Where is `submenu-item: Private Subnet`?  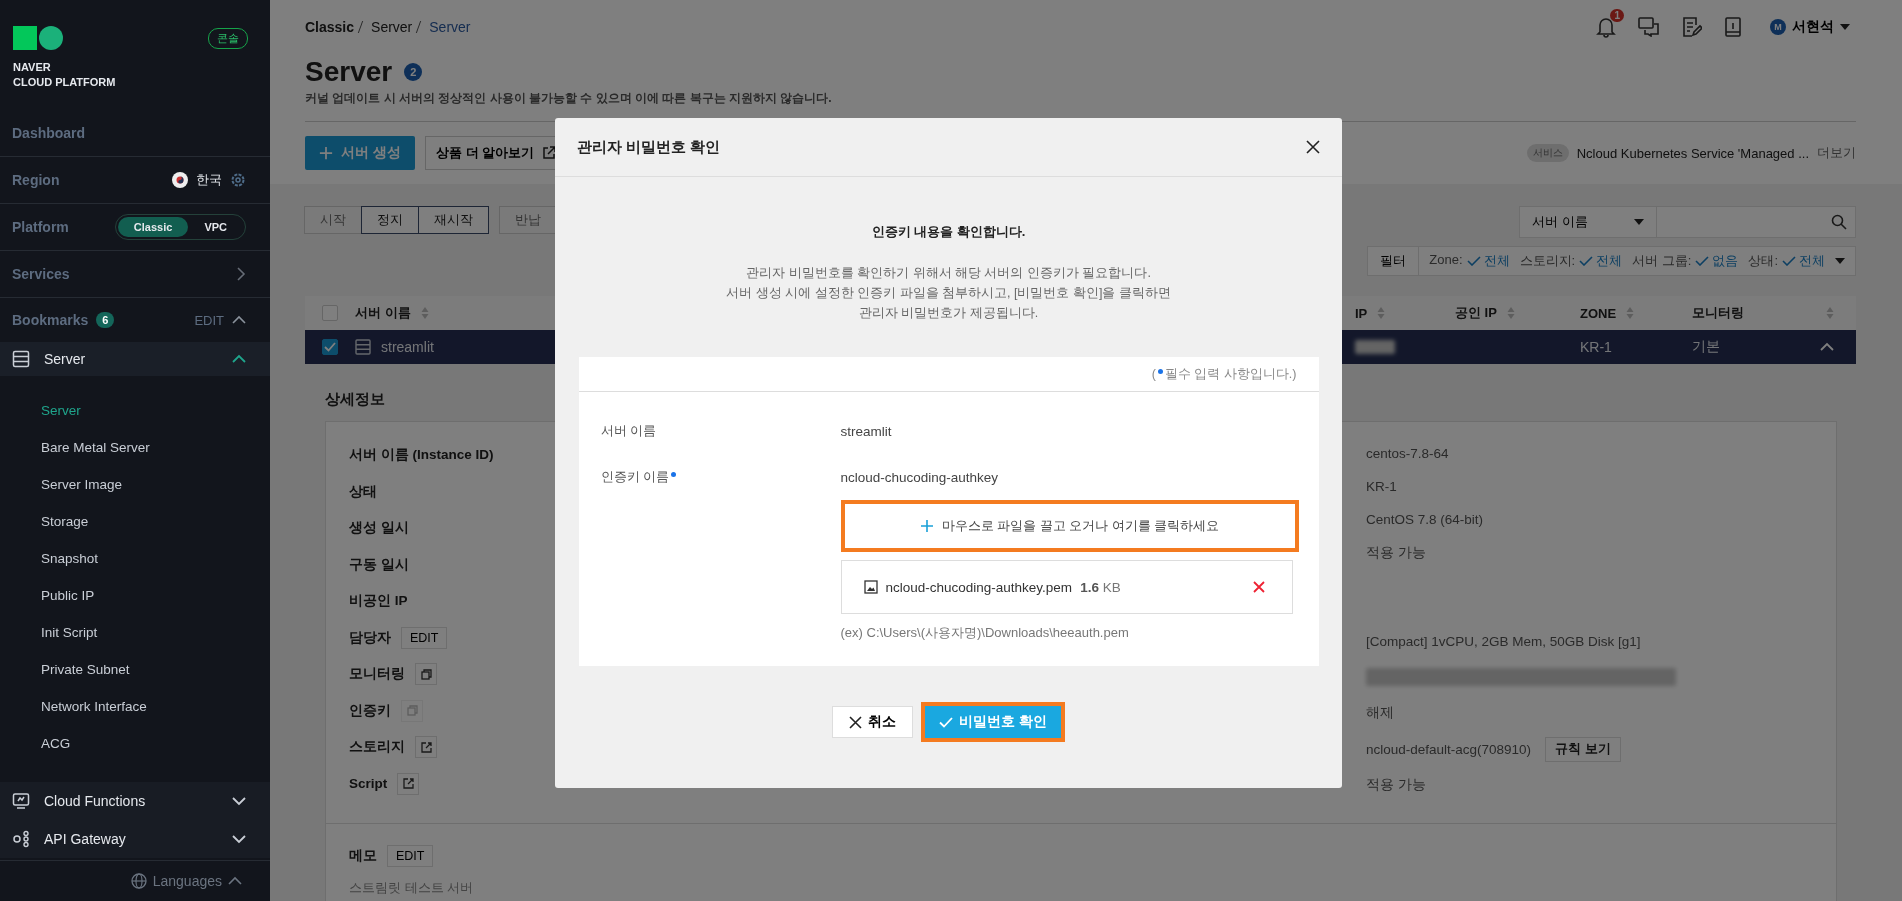
submenu-item: Private Subnet is located at coordinates (135, 669).